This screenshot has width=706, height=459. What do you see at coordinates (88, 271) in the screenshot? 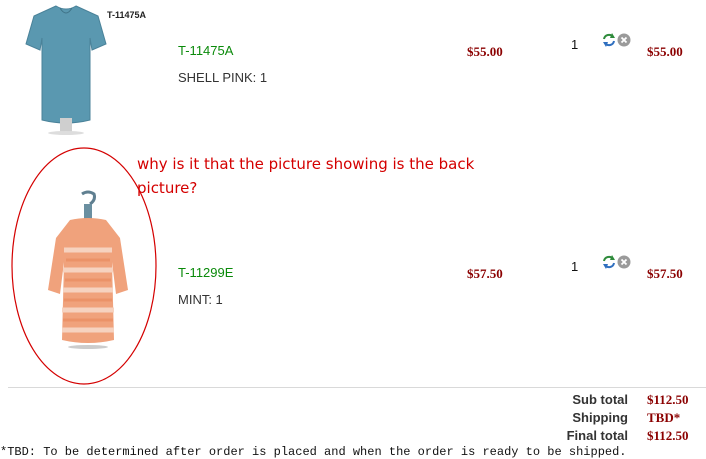
I see `product-image-top-orange` at bounding box center [88, 271].